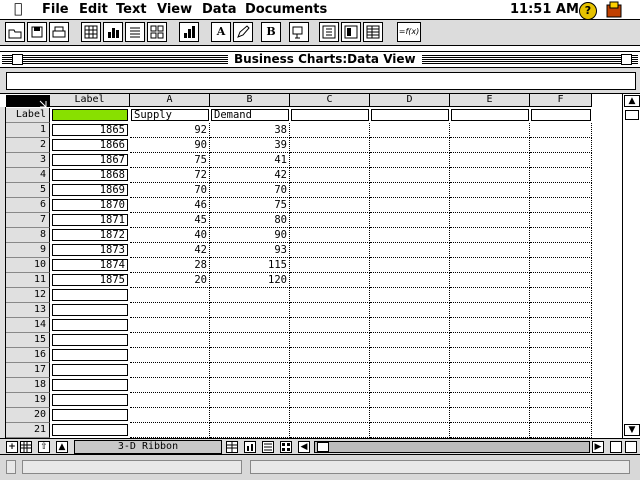  I want to click on series-label-cell: Demand, so click(250, 115).